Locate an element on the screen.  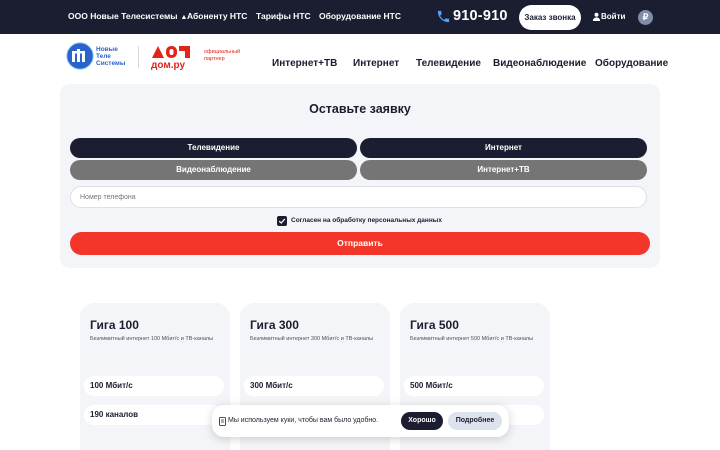
tariff-channels: 190 каналов is located at coordinates (154, 415).